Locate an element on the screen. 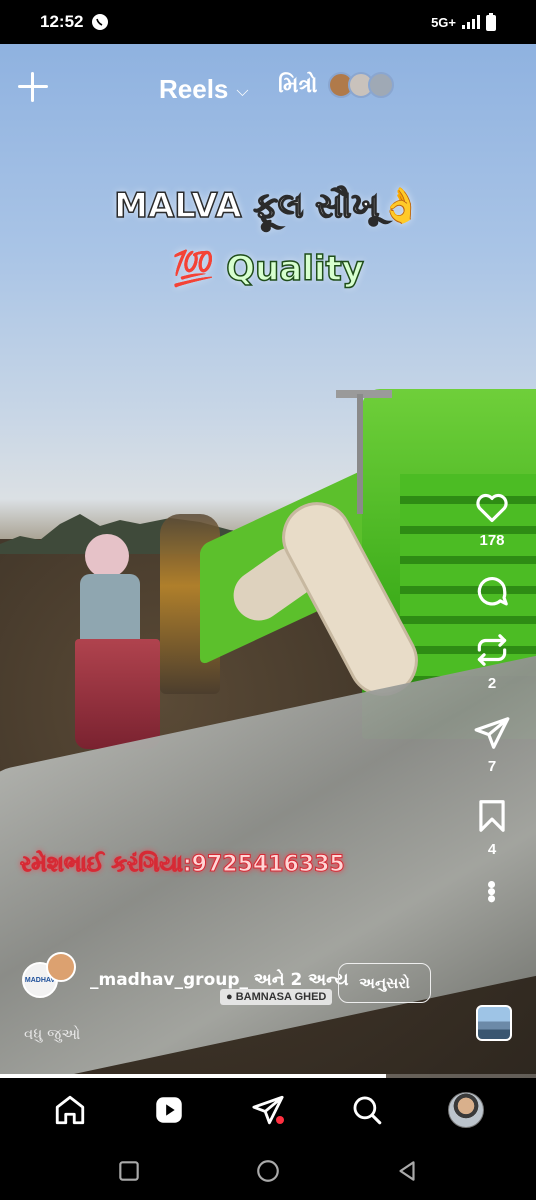 The width and height of the screenshot is (536, 1200). heart-icon is located at coordinates (492, 508).